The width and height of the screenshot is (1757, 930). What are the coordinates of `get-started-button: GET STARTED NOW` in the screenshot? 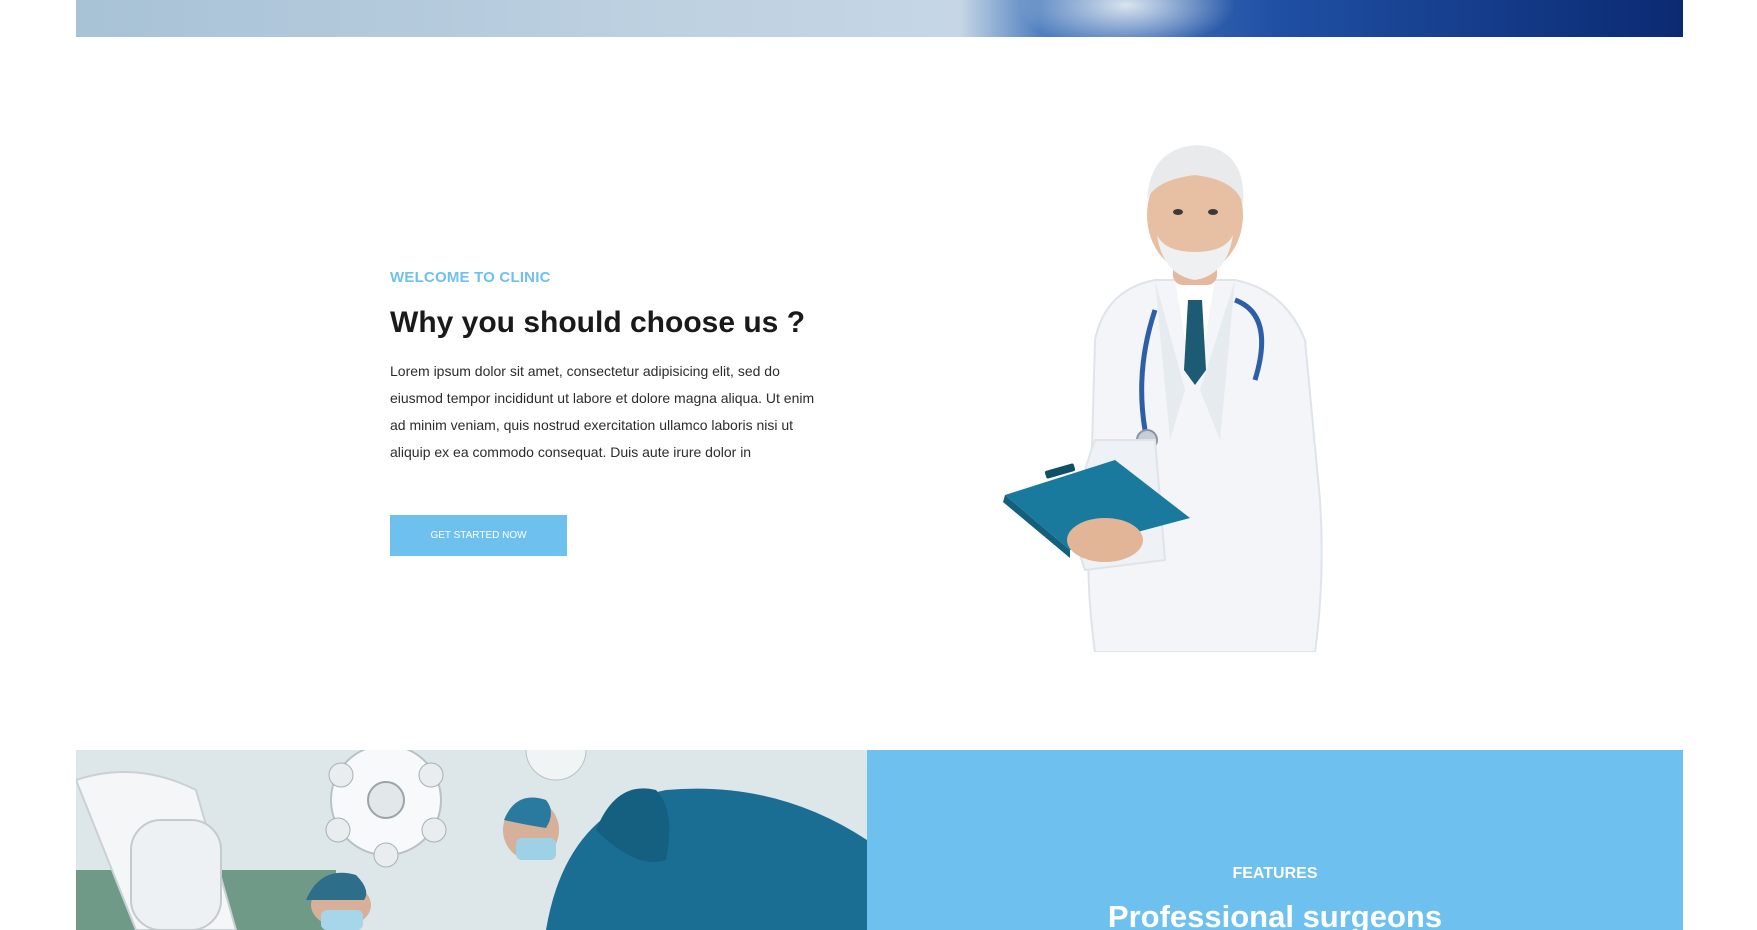 It's located at (478, 535).